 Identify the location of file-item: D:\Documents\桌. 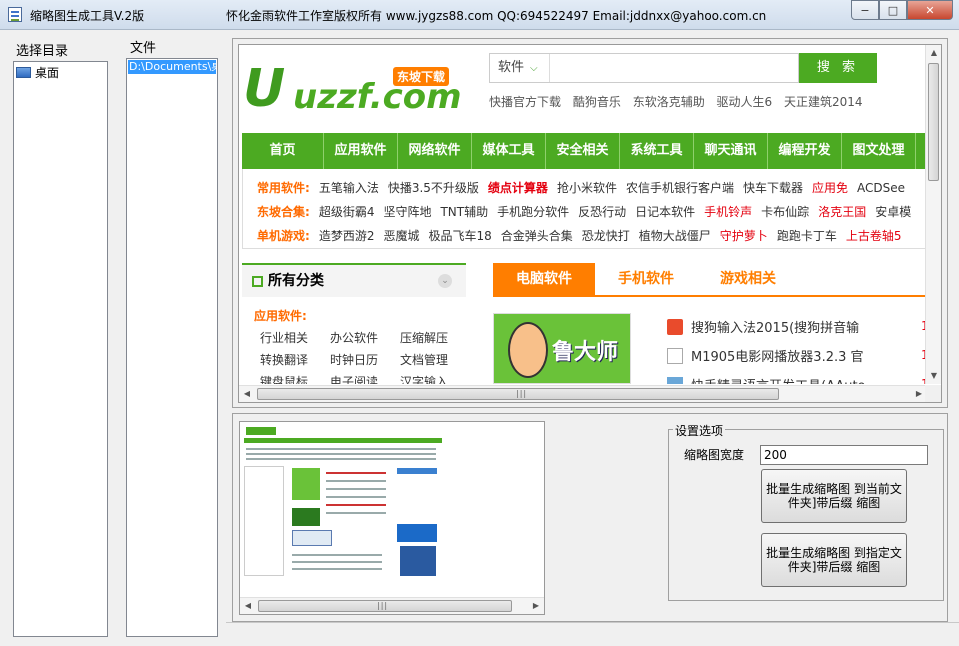
(172, 67).